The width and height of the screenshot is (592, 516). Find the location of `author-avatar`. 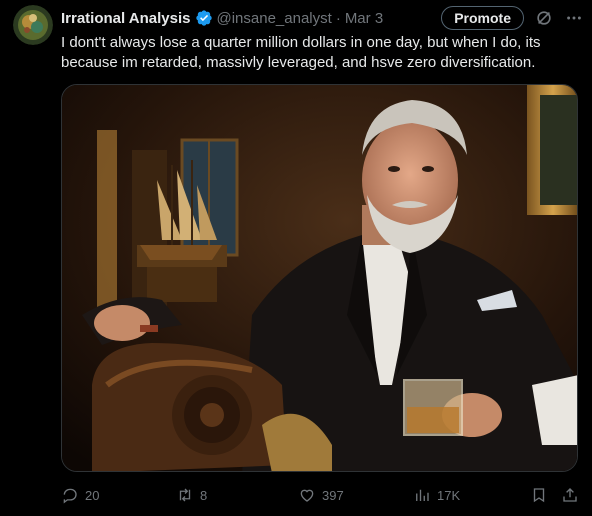

author-avatar is located at coordinates (33, 25).